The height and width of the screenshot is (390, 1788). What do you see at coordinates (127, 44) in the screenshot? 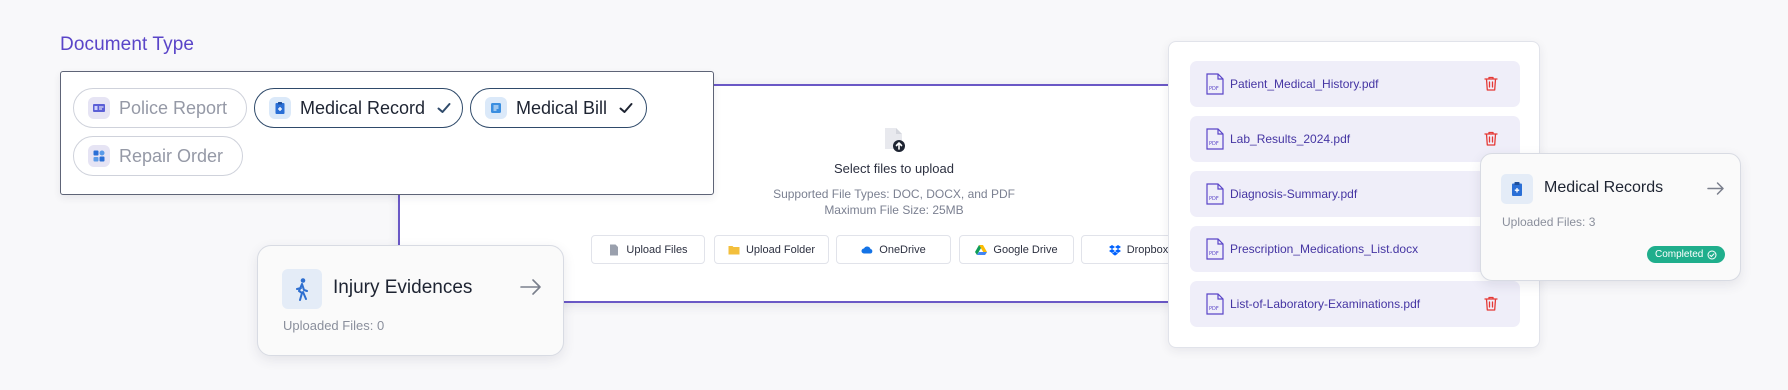
I see `section-title: Document Type` at bounding box center [127, 44].